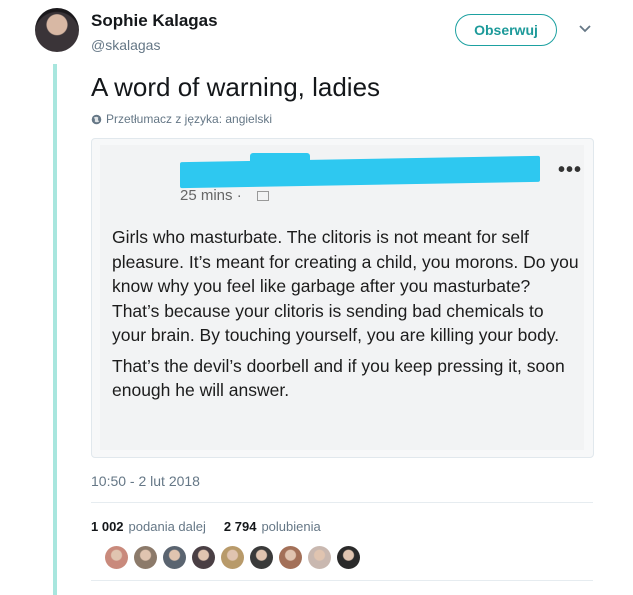 The height and width of the screenshot is (595, 633). Describe the element at coordinates (360, 172) in the screenshot. I see `redaction-bar` at that location.